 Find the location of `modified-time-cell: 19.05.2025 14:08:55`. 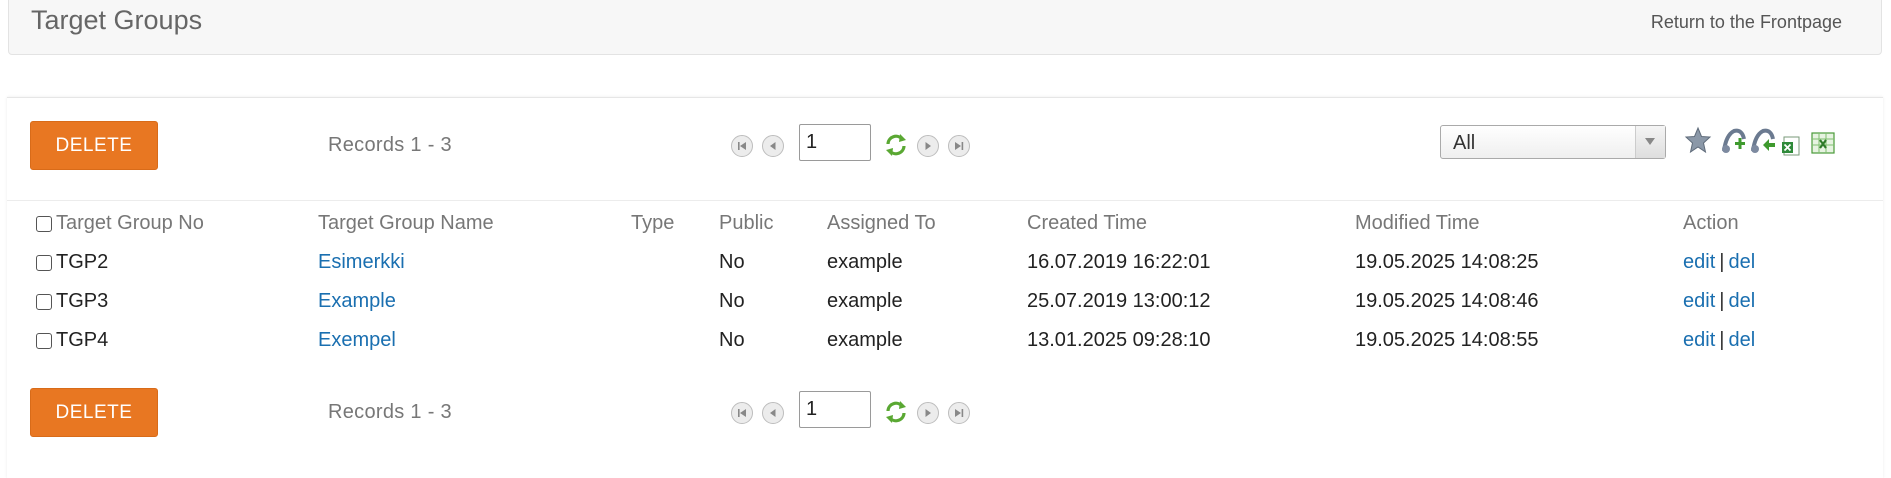

modified-time-cell: 19.05.2025 14:08:55 is located at coordinates (1447, 340).